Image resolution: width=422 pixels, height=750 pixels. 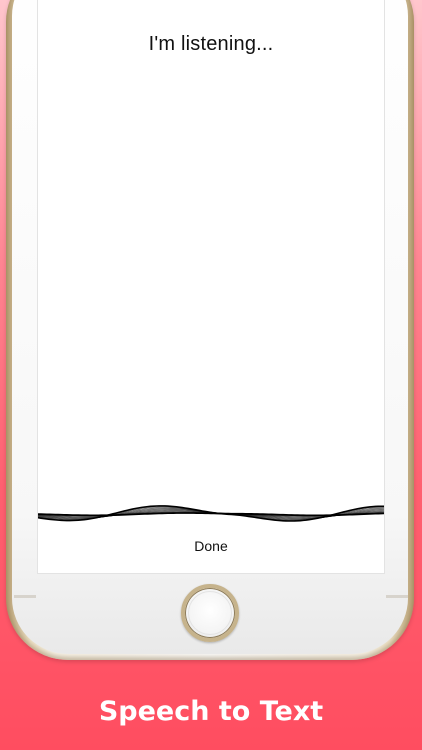 I want to click on home-button-icon, so click(x=210, y=613).